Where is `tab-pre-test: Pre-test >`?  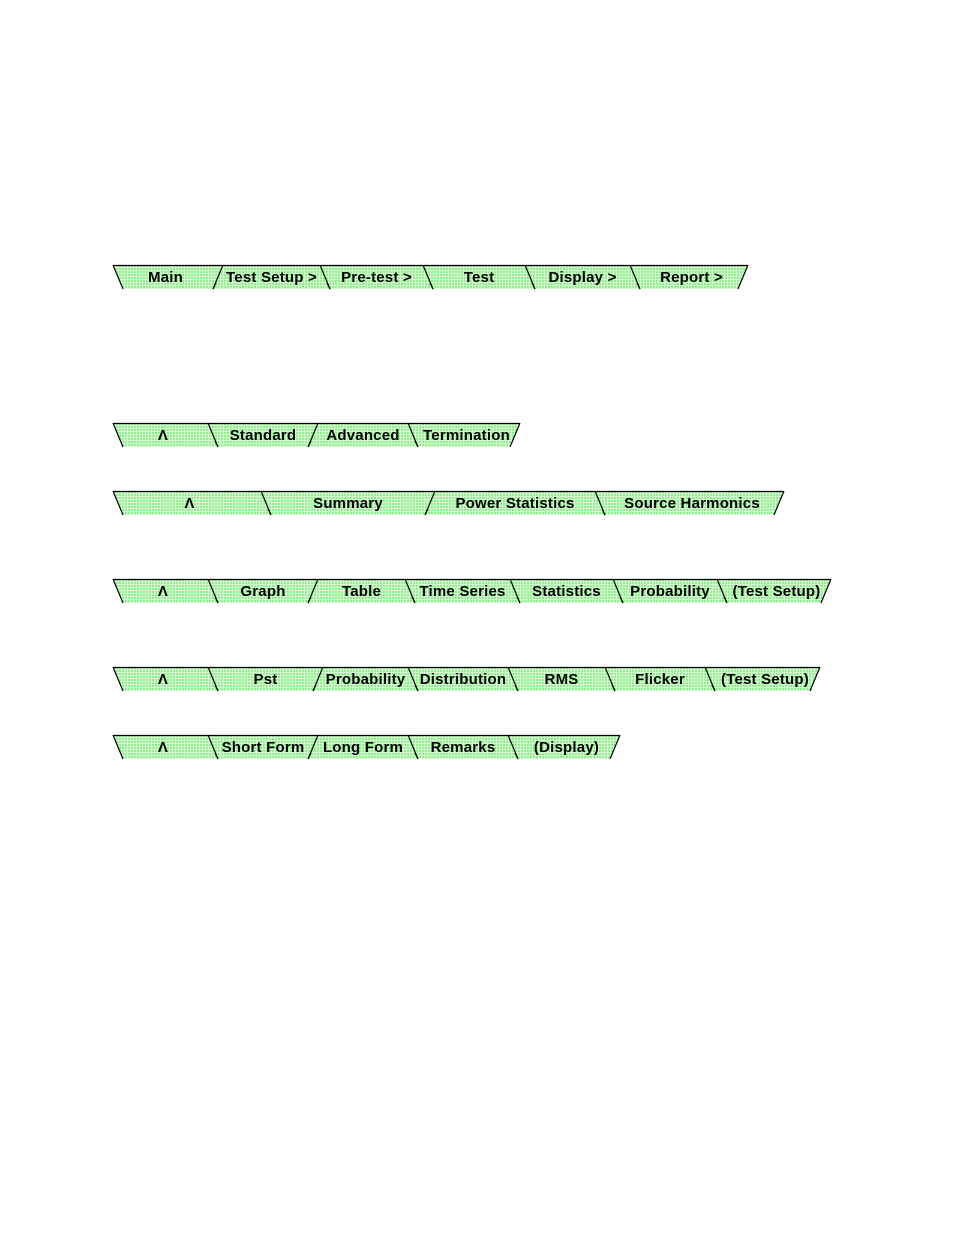 tab-pre-test: Pre-test > is located at coordinates (376, 277).